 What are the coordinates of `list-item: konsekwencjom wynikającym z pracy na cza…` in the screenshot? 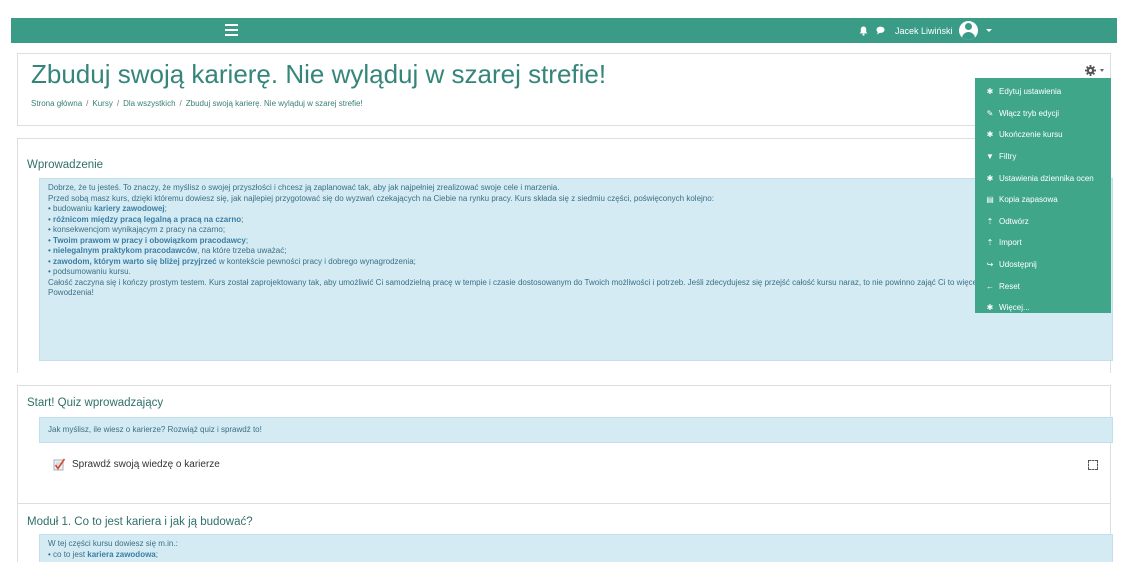 It's located at (576, 230).